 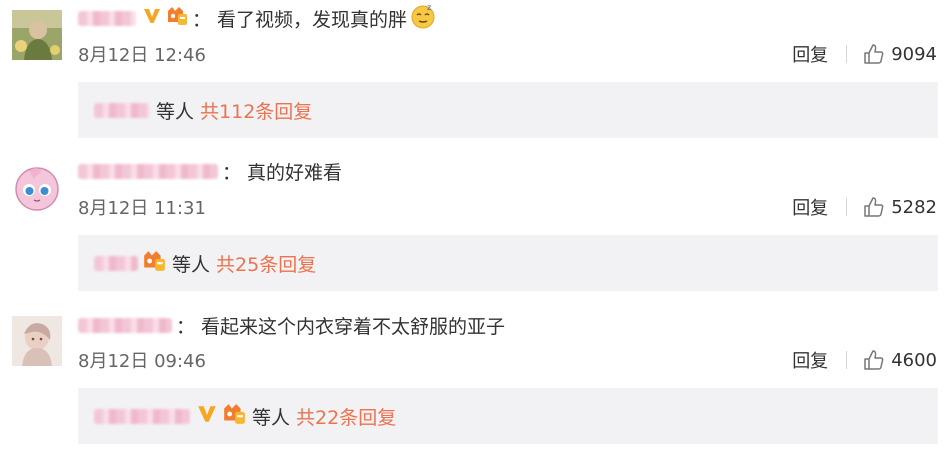 What do you see at coordinates (914, 207) in the screenshot?
I see `like-count: 5282` at bounding box center [914, 207].